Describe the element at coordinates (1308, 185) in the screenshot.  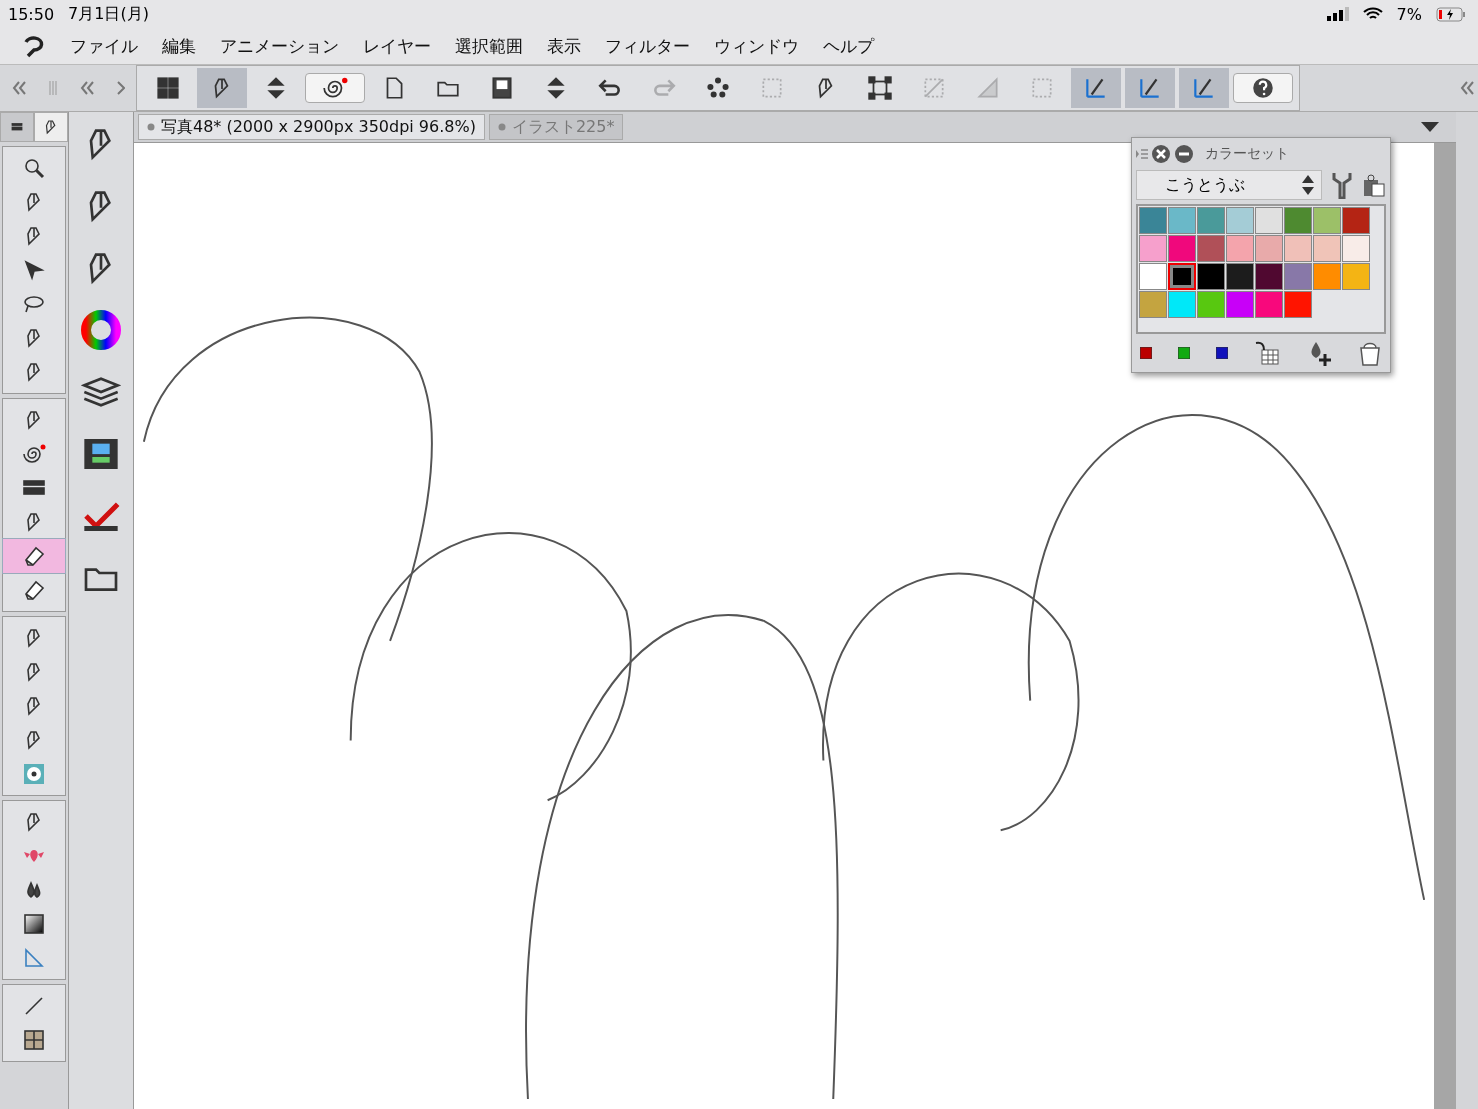
I see `up-down-arrows-icon` at that location.